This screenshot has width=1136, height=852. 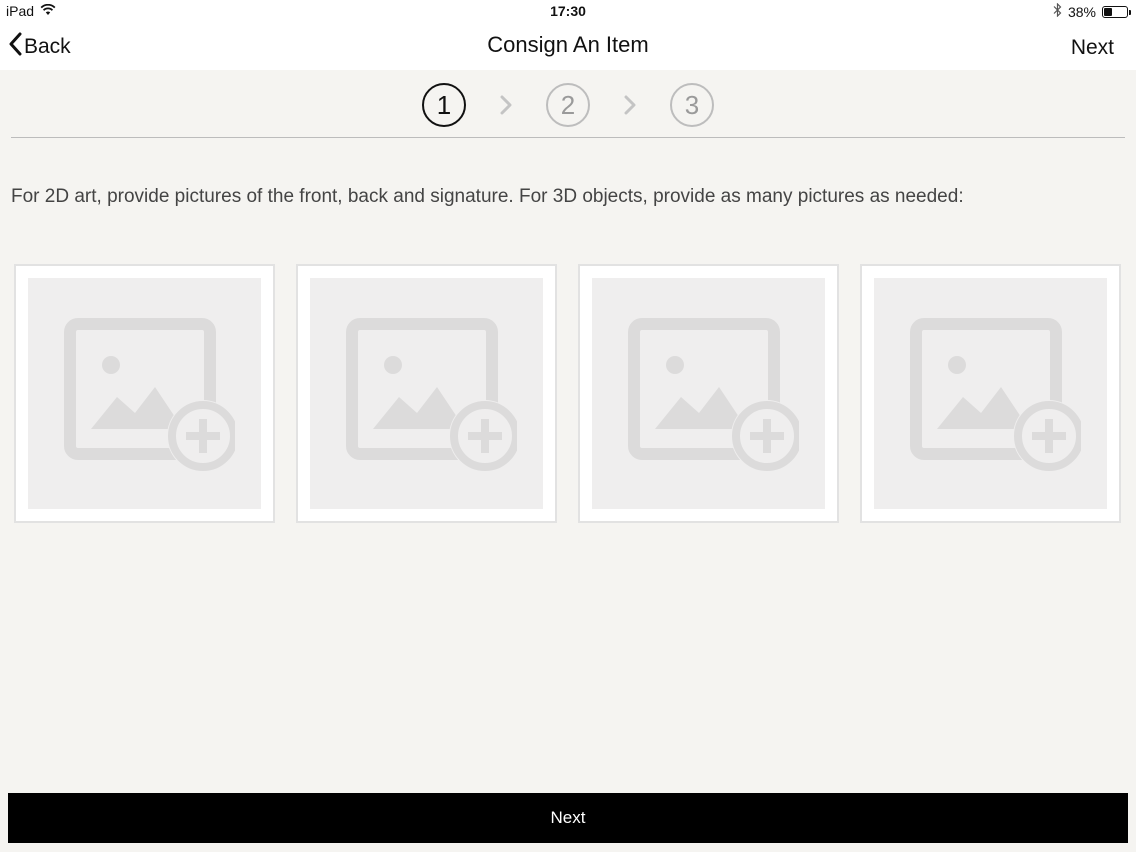 What do you see at coordinates (1081, 11) in the screenshot?
I see `battery-percent: 38%` at bounding box center [1081, 11].